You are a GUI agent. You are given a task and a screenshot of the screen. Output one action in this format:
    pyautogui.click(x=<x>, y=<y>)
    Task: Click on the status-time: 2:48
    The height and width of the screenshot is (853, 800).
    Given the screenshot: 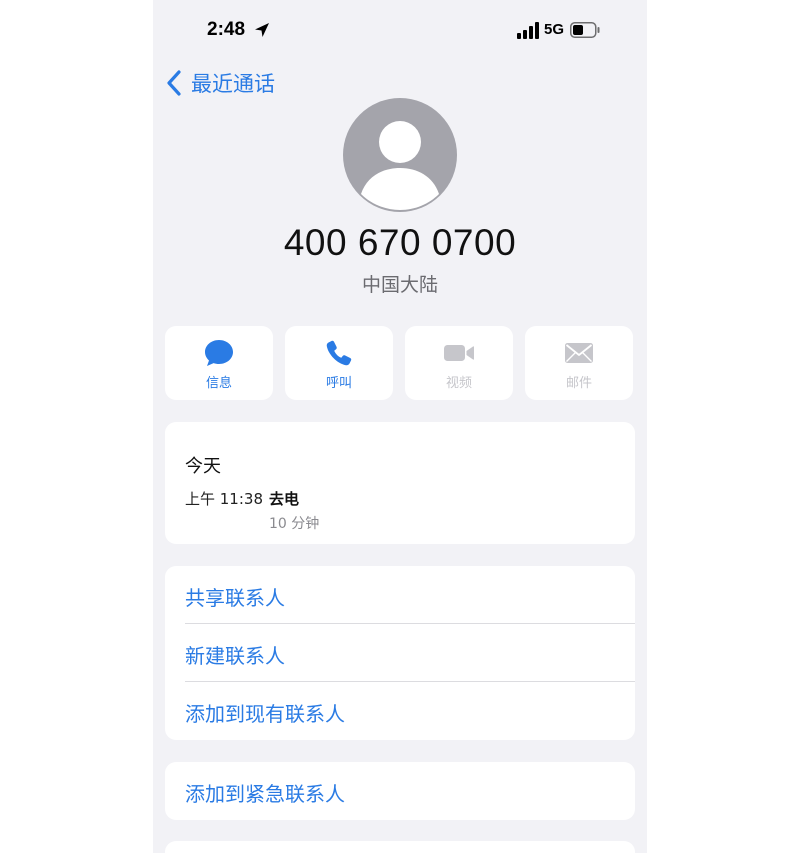 What is the action you would take?
    pyautogui.click(x=226, y=29)
    